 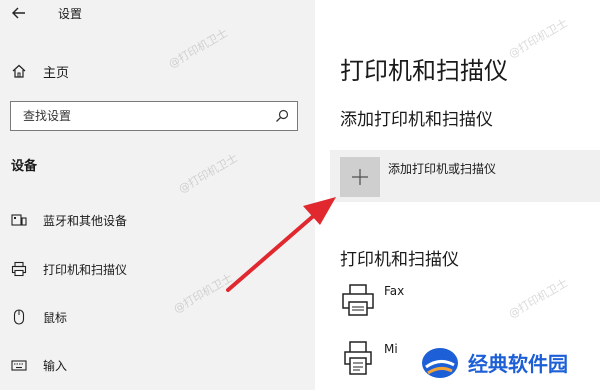 What do you see at coordinates (39, 317) in the screenshot?
I see `sidebar-item-mouse: 鼠标` at bounding box center [39, 317].